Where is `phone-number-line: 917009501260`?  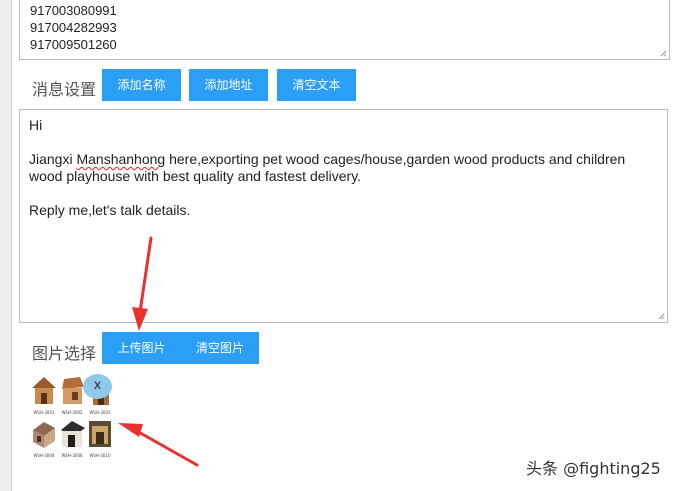
phone-number-line: 917009501260 is located at coordinates (73, 44).